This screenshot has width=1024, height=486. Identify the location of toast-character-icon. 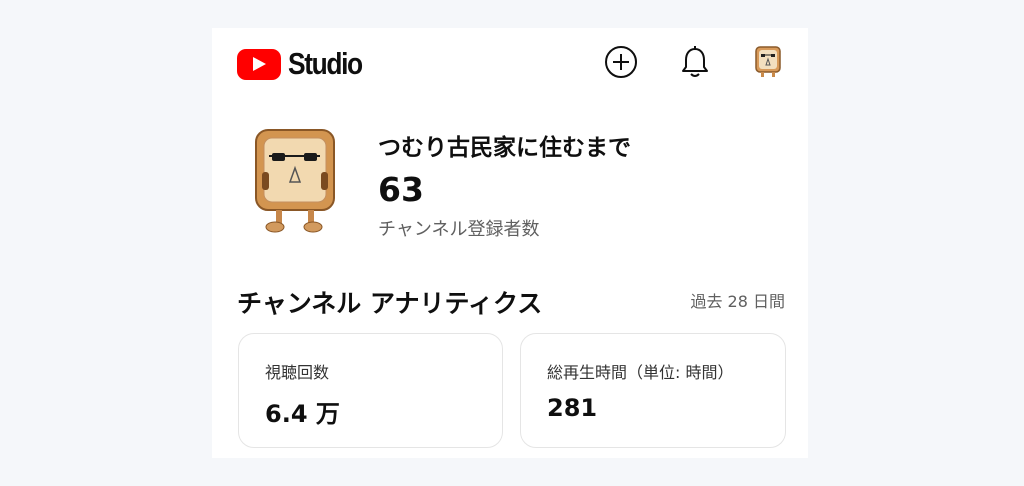
(295, 181).